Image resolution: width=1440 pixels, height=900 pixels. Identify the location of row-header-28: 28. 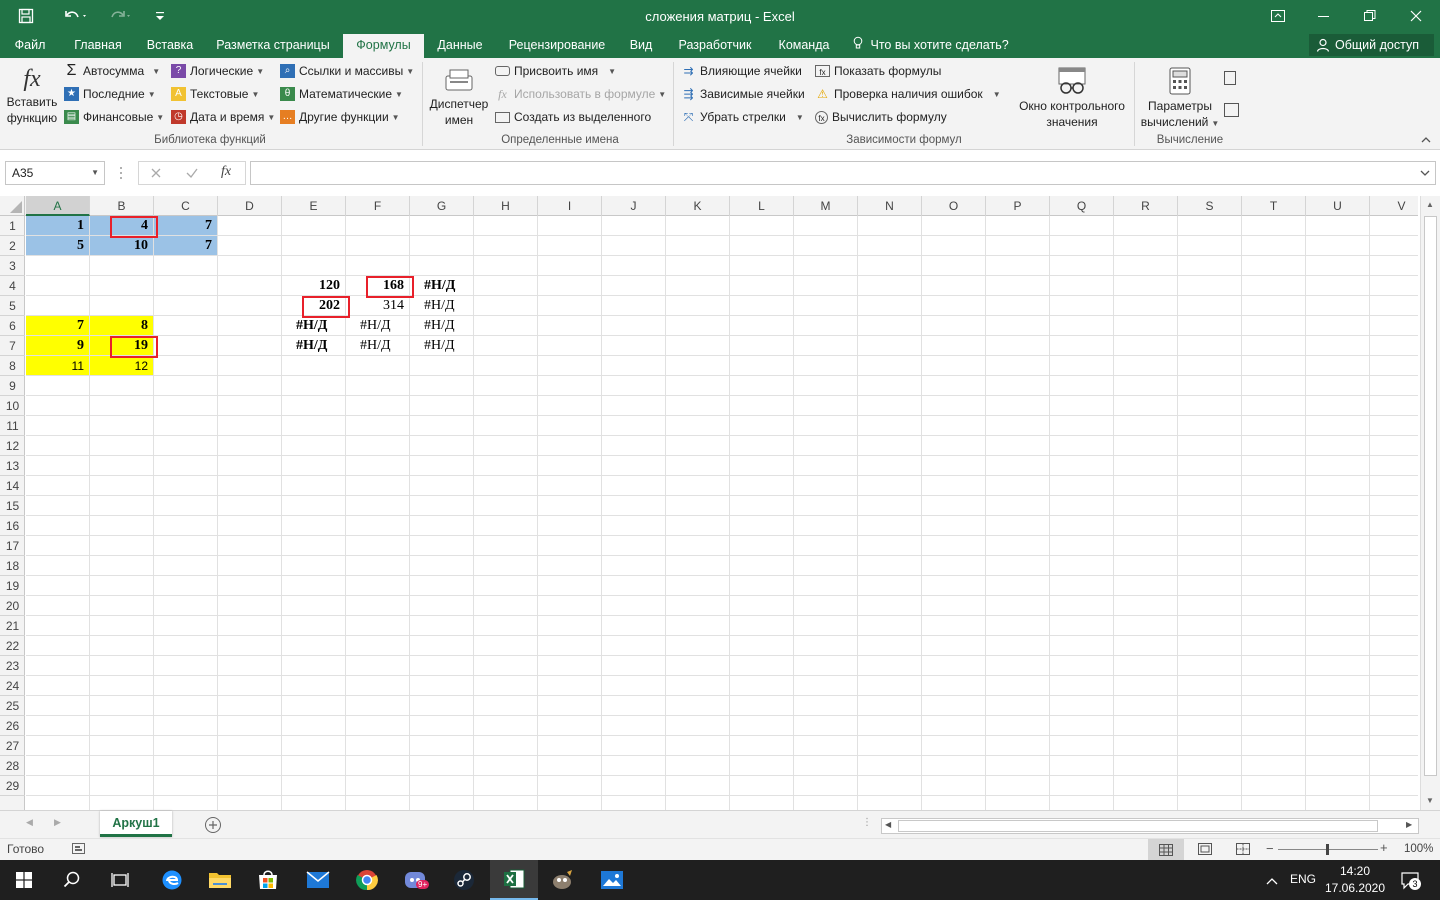
(12, 766).